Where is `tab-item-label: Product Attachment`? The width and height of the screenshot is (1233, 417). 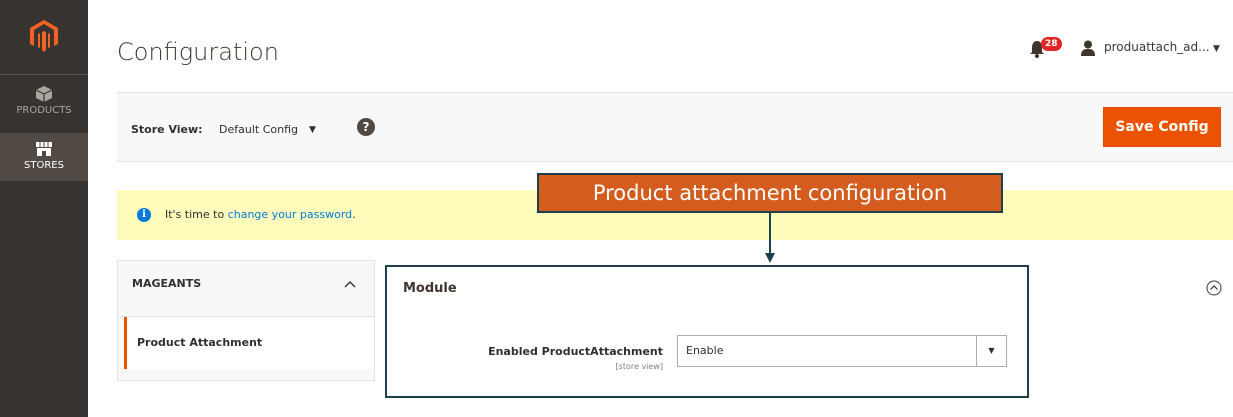 tab-item-label: Product Attachment is located at coordinates (200, 342).